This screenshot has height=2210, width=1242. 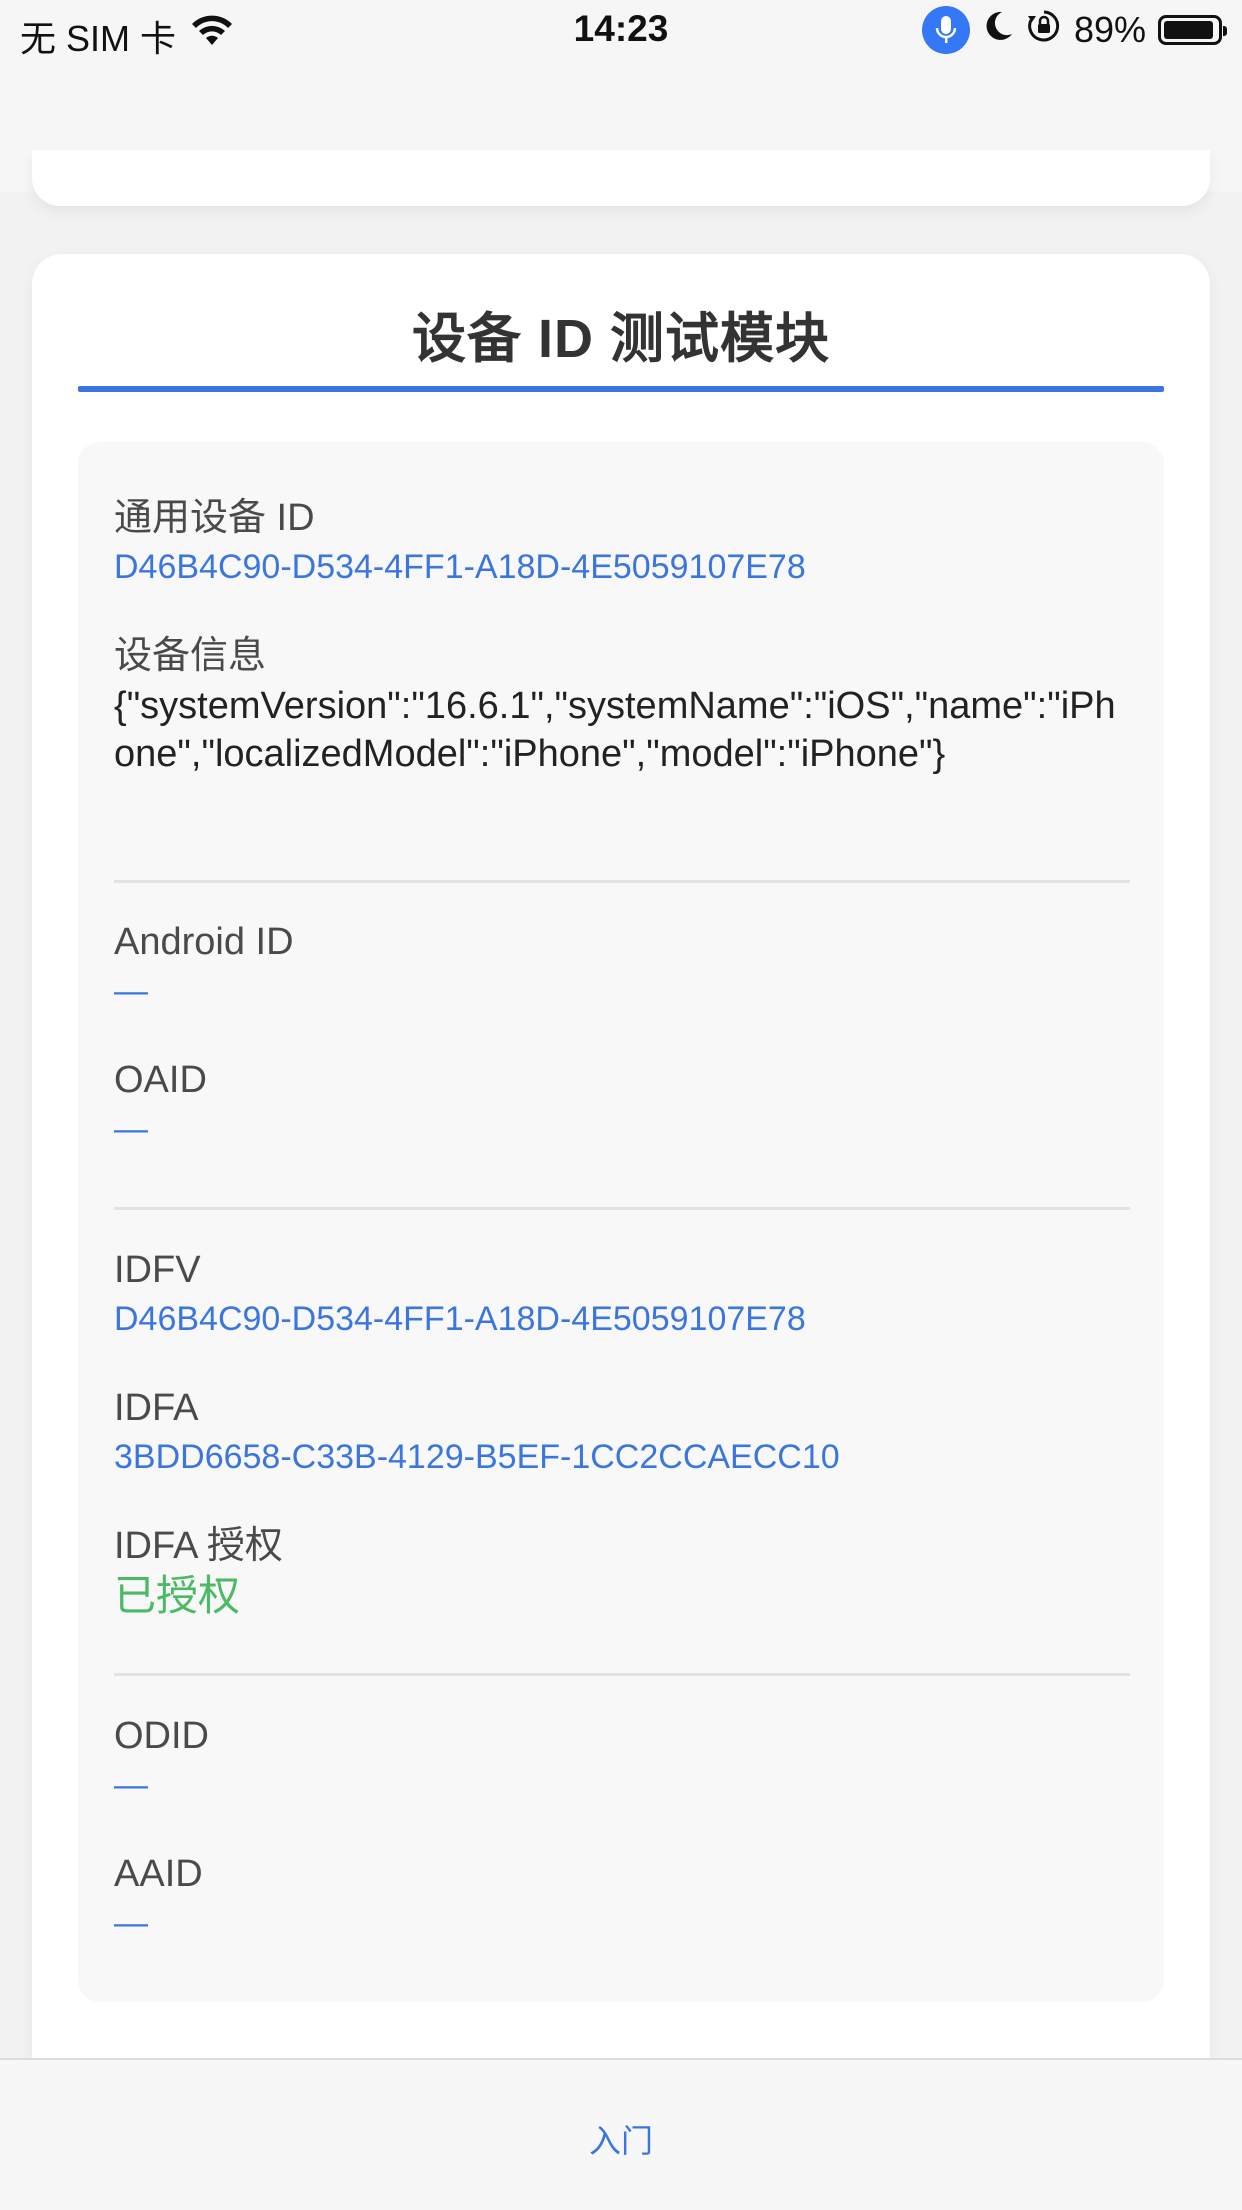 I want to click on device-info-label: 设备信息, so click(x=190, y=656).